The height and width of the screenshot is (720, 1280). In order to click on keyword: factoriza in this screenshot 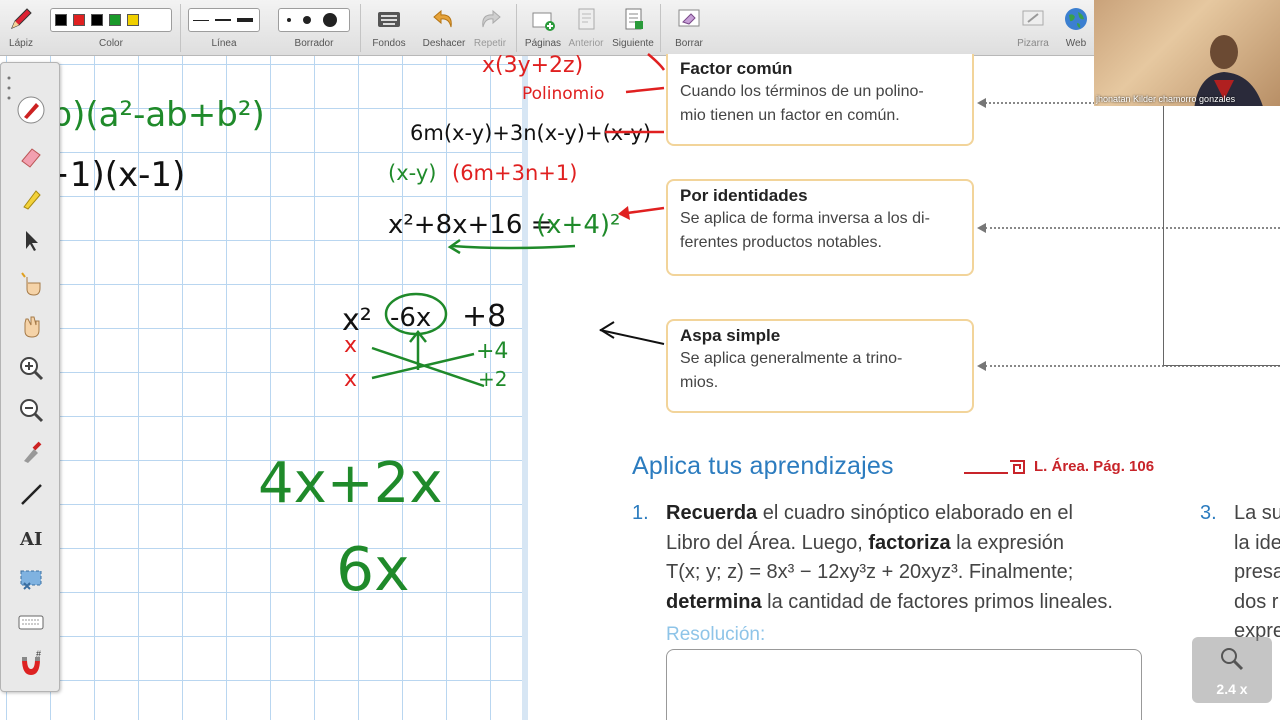, I will do `click(909, 542)`.